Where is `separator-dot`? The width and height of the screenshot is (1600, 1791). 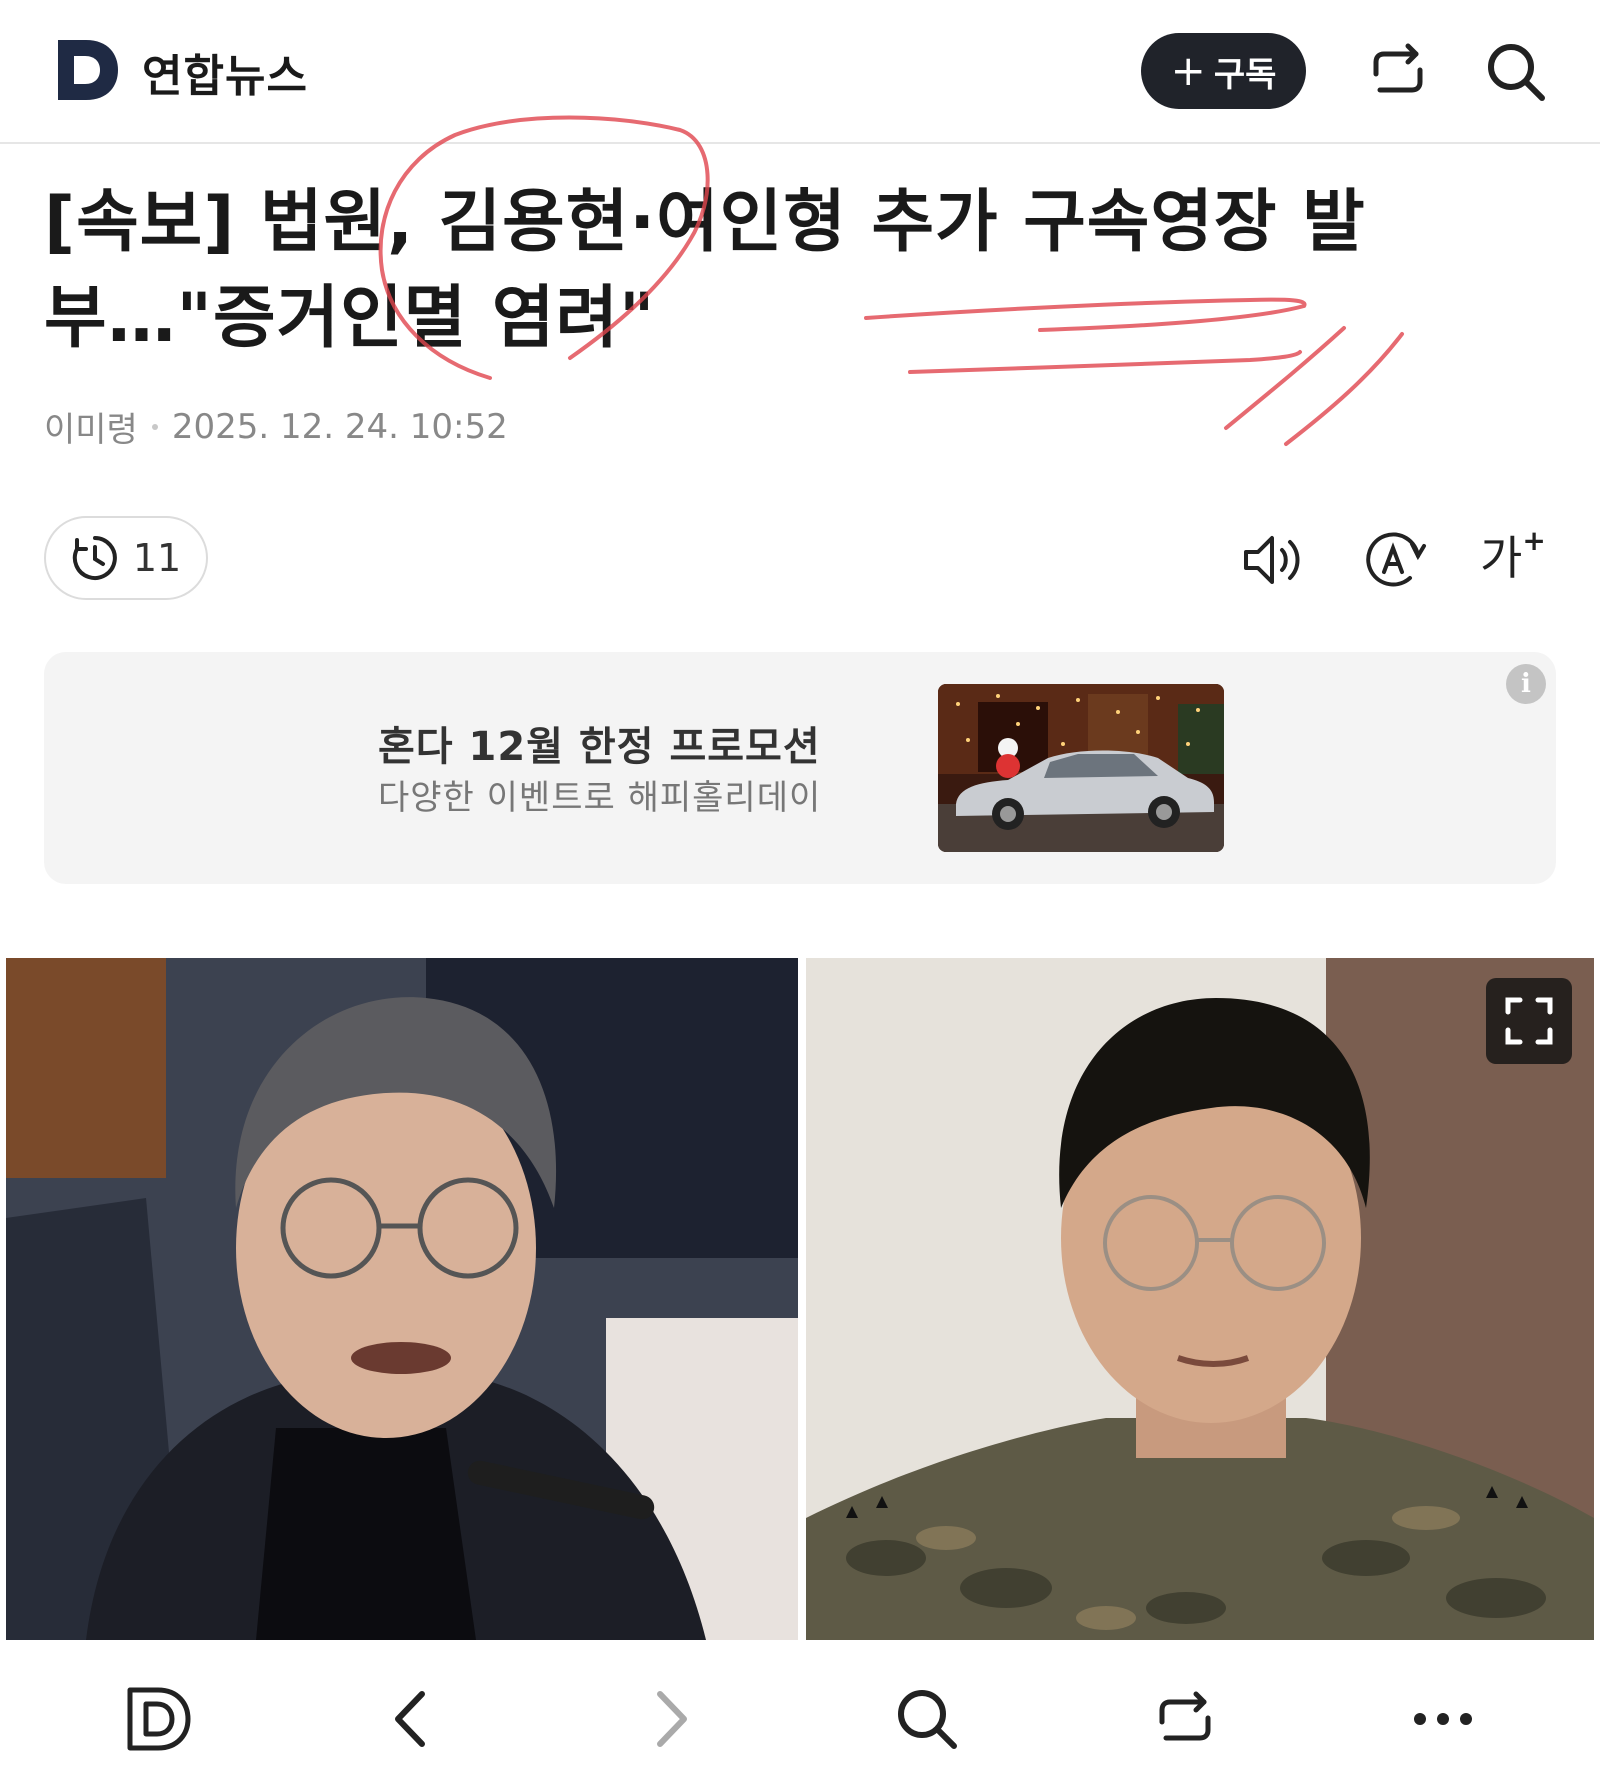
separator-dot is located at coordinates (154, 426).